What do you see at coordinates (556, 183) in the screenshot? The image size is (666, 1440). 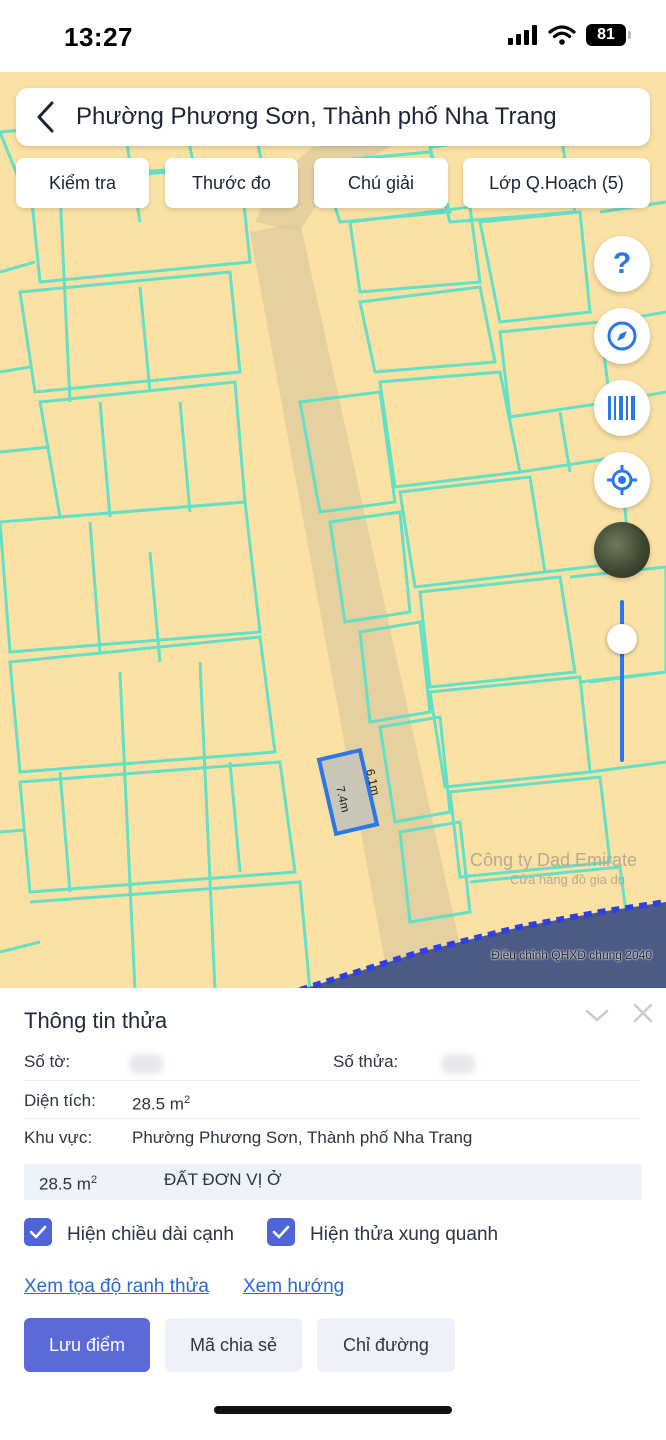 I see `planning-layer-chip: Lớp Q.Hoạch (5)` at bounding box center [556, 183].